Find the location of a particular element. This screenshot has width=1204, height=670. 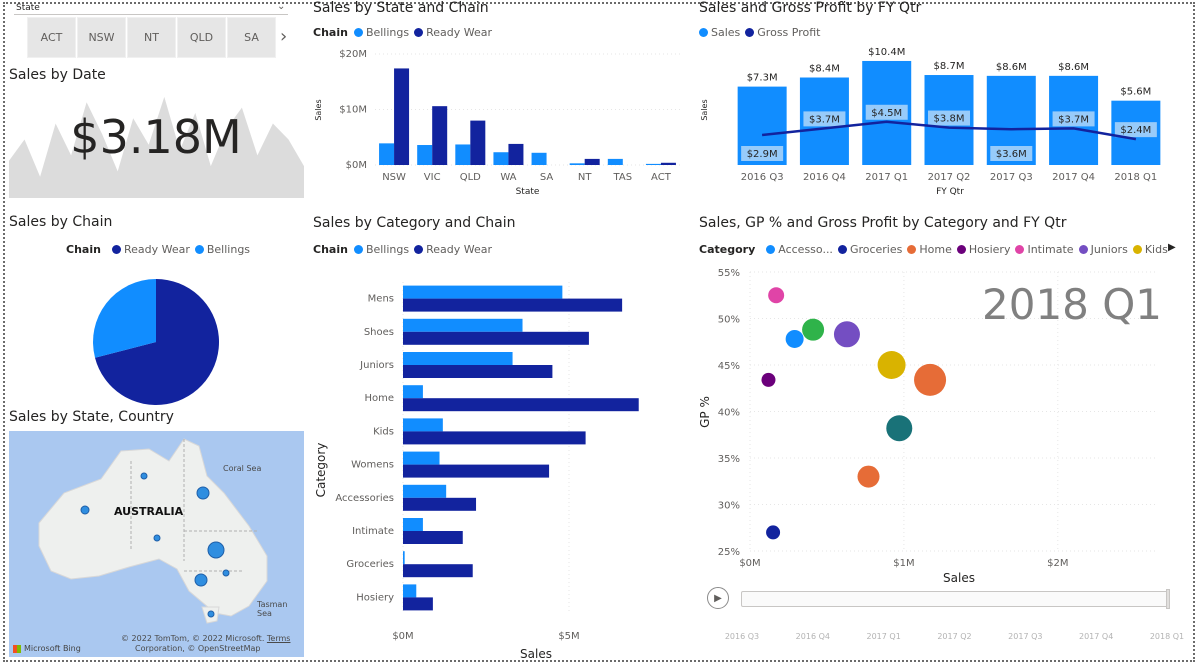

map-sea-label: Tasman Sea is located at coordinates (272, 609).